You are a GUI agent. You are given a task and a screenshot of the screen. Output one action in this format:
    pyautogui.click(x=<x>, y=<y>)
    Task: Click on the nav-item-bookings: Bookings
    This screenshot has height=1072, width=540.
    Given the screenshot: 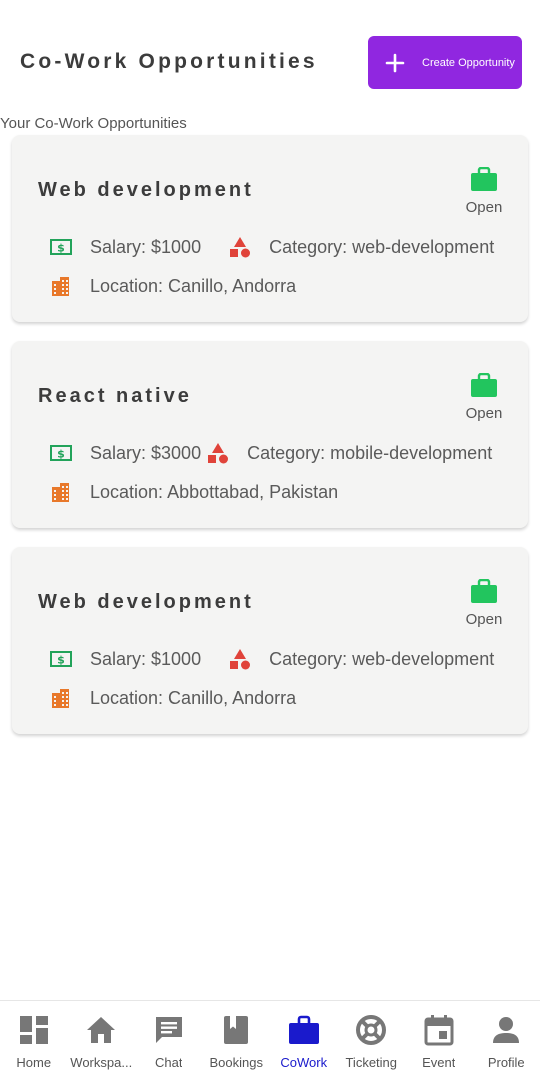 What is the action you would take?
    pyautogui.click(x=237, y=1036)
    